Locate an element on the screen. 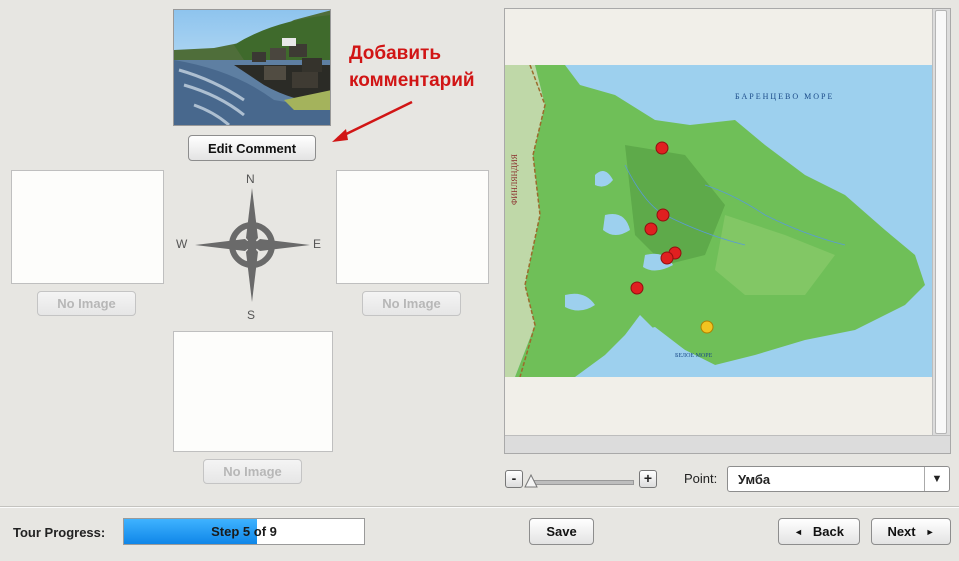  compass-west-label: W is located at coordinates (182, 244).